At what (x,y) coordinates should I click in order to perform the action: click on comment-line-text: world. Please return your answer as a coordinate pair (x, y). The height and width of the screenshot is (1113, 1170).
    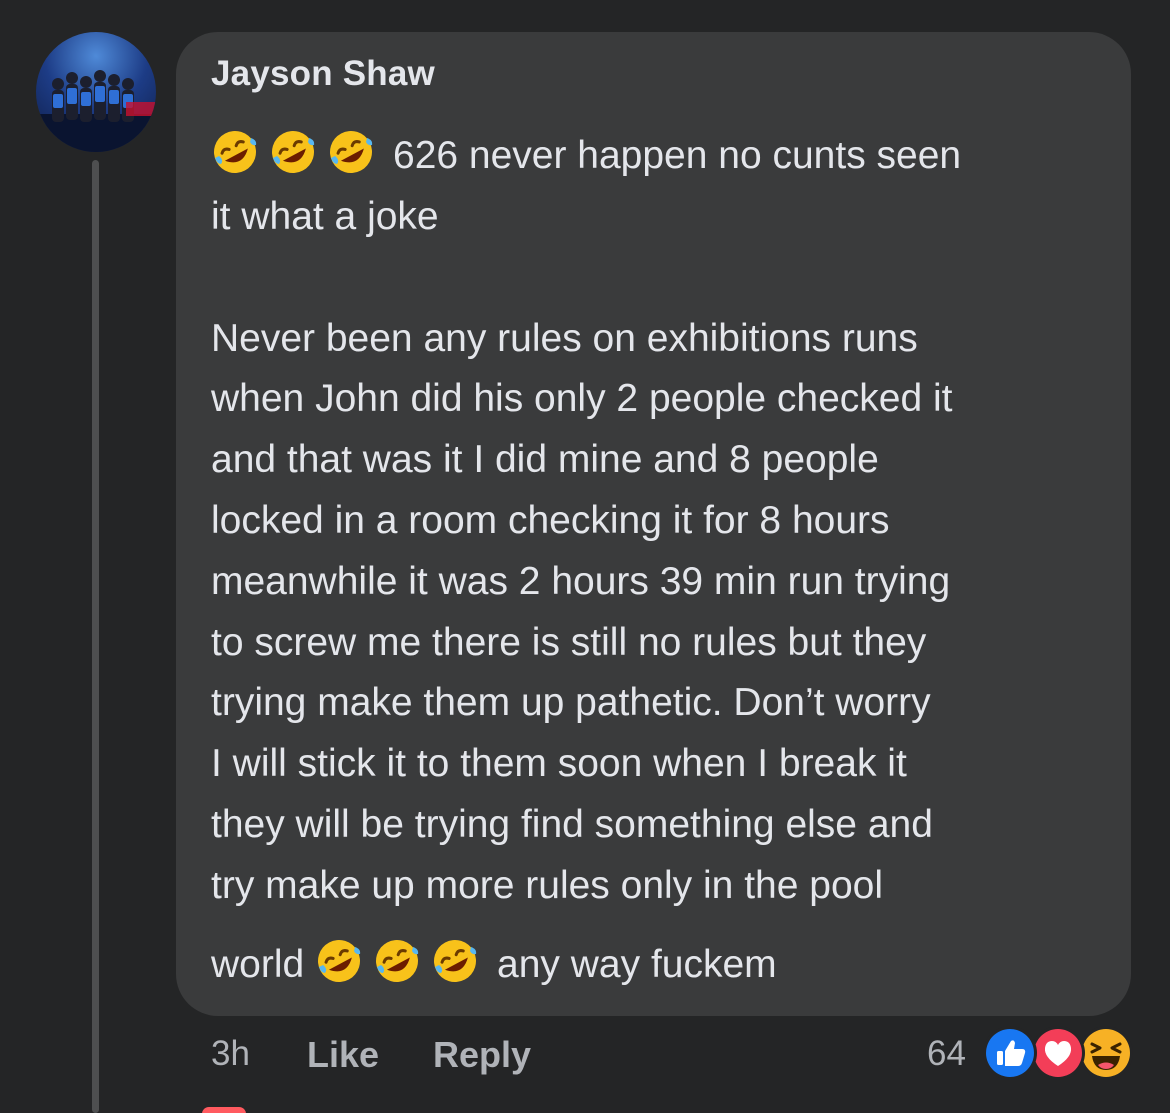
    Looking at the image, I should click on (258, 964).